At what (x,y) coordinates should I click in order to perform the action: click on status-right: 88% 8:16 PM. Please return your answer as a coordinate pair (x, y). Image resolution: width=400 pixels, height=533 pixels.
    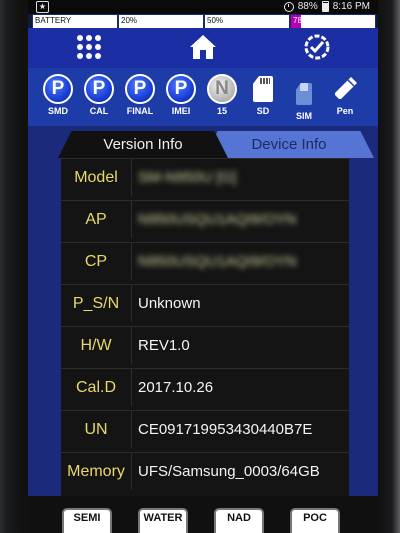
    Looking at the image, I should click on (326, 6).